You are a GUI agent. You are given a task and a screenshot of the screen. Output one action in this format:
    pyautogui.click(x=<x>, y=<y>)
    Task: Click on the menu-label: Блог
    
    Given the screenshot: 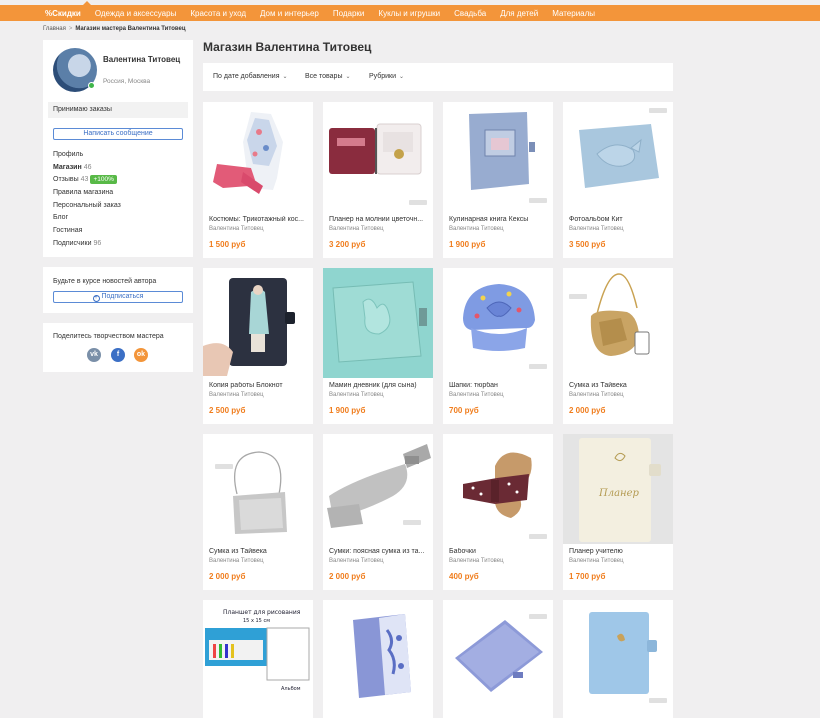 What is the action you would take?
    pyautogui.click(x=61, y=218)
    